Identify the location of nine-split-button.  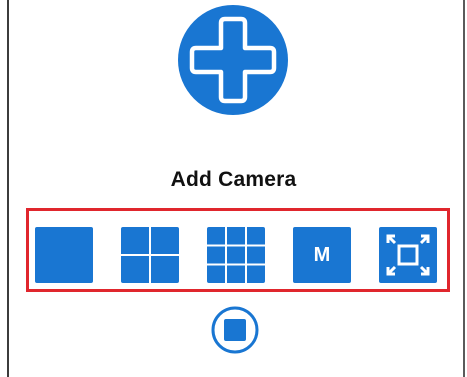
(236, 255).